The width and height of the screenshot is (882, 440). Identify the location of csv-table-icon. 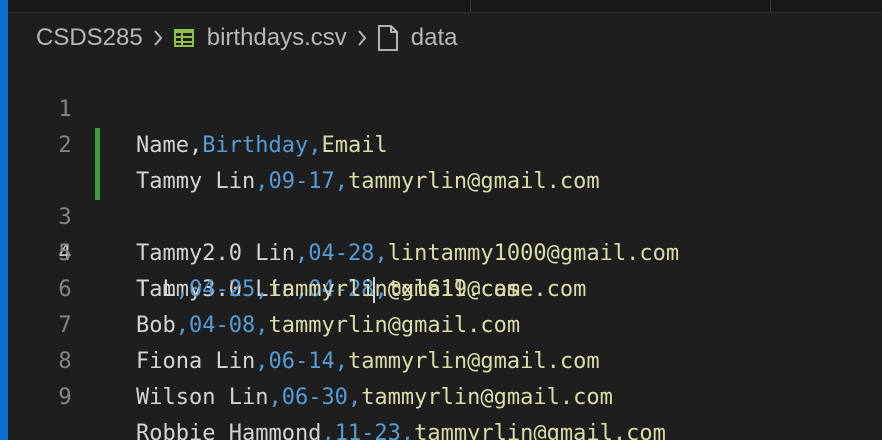
(184, 38).